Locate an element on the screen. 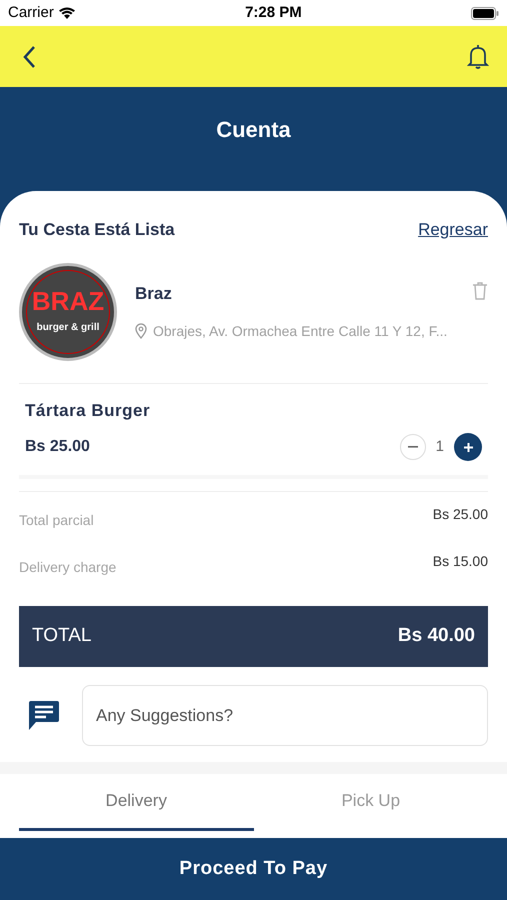  increase-button is located at coordinates (468, 447).